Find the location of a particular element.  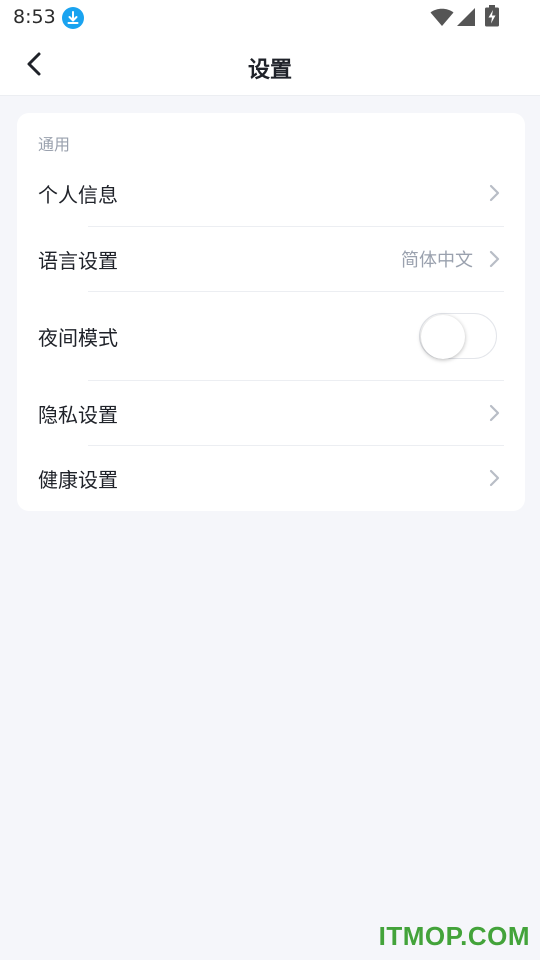

toggle-knob is located at coordinates (443, 337).